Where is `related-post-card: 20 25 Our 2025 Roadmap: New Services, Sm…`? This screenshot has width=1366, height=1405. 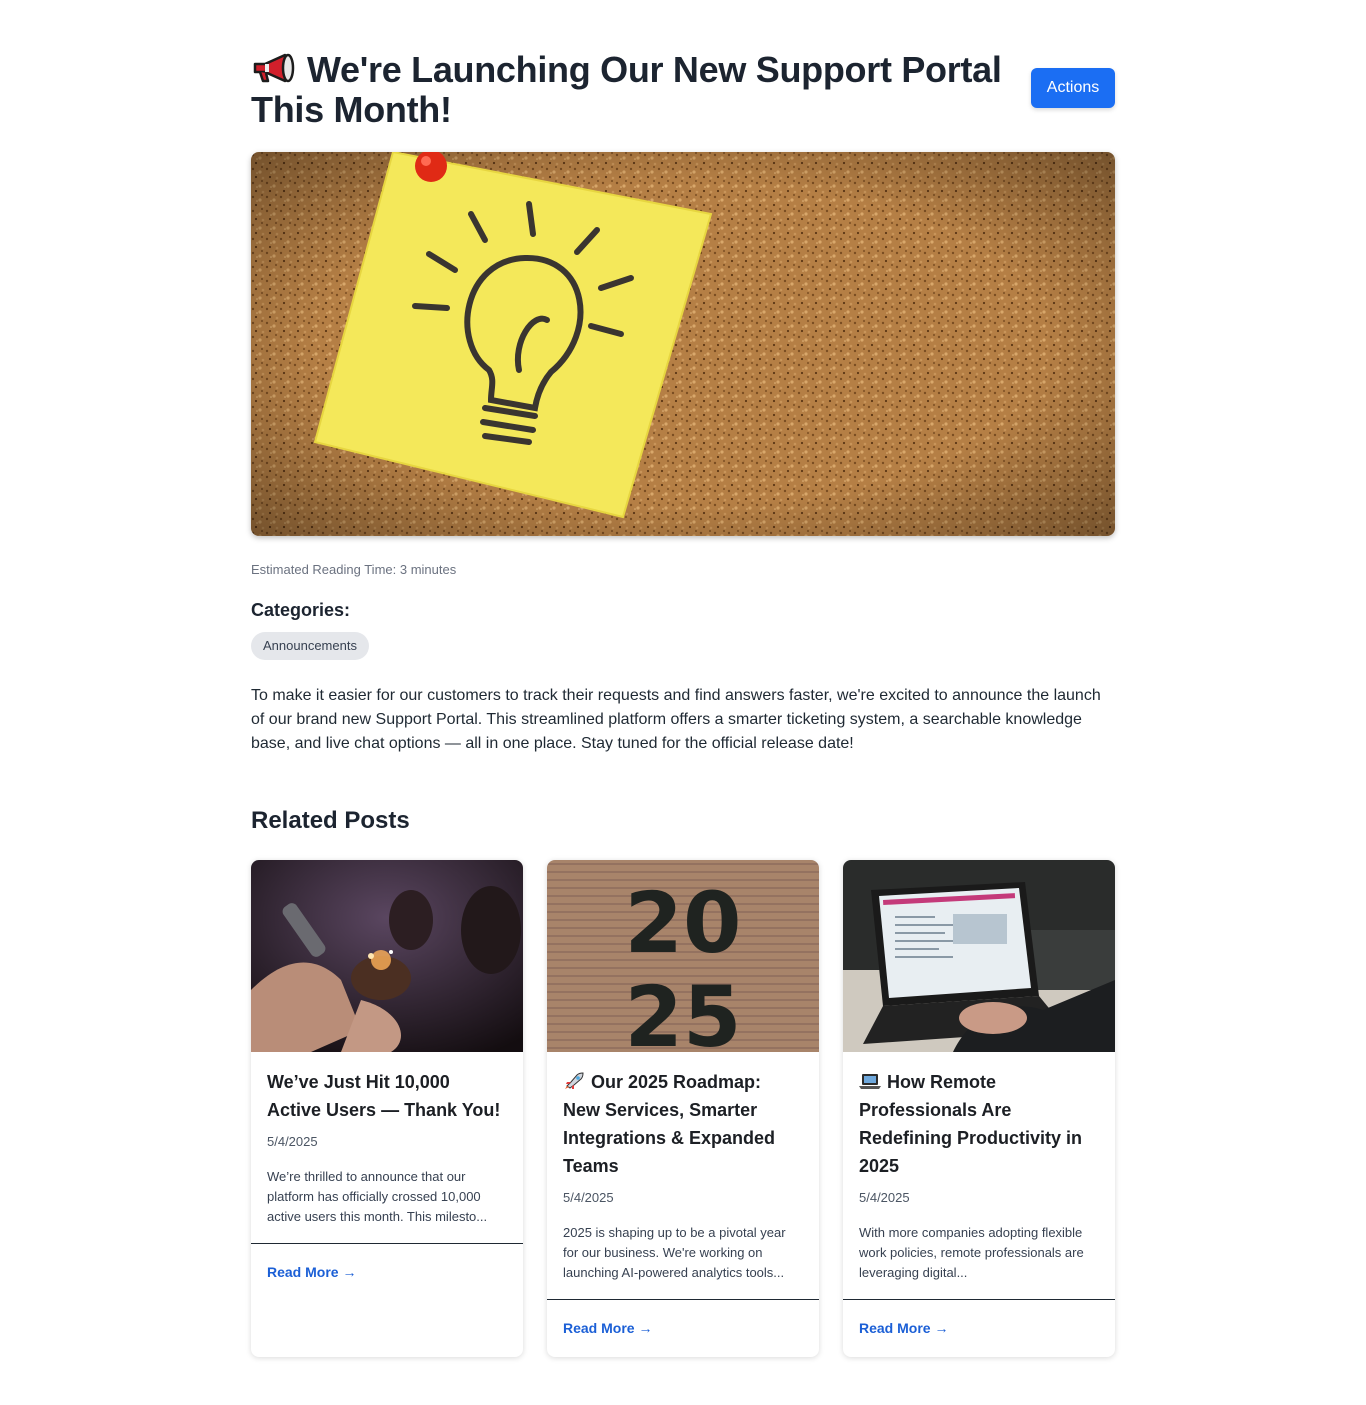
related-post-card: 20 25 Our 2025 Roadmap: New Services, Sm… is located at coordinates (683, 1108).